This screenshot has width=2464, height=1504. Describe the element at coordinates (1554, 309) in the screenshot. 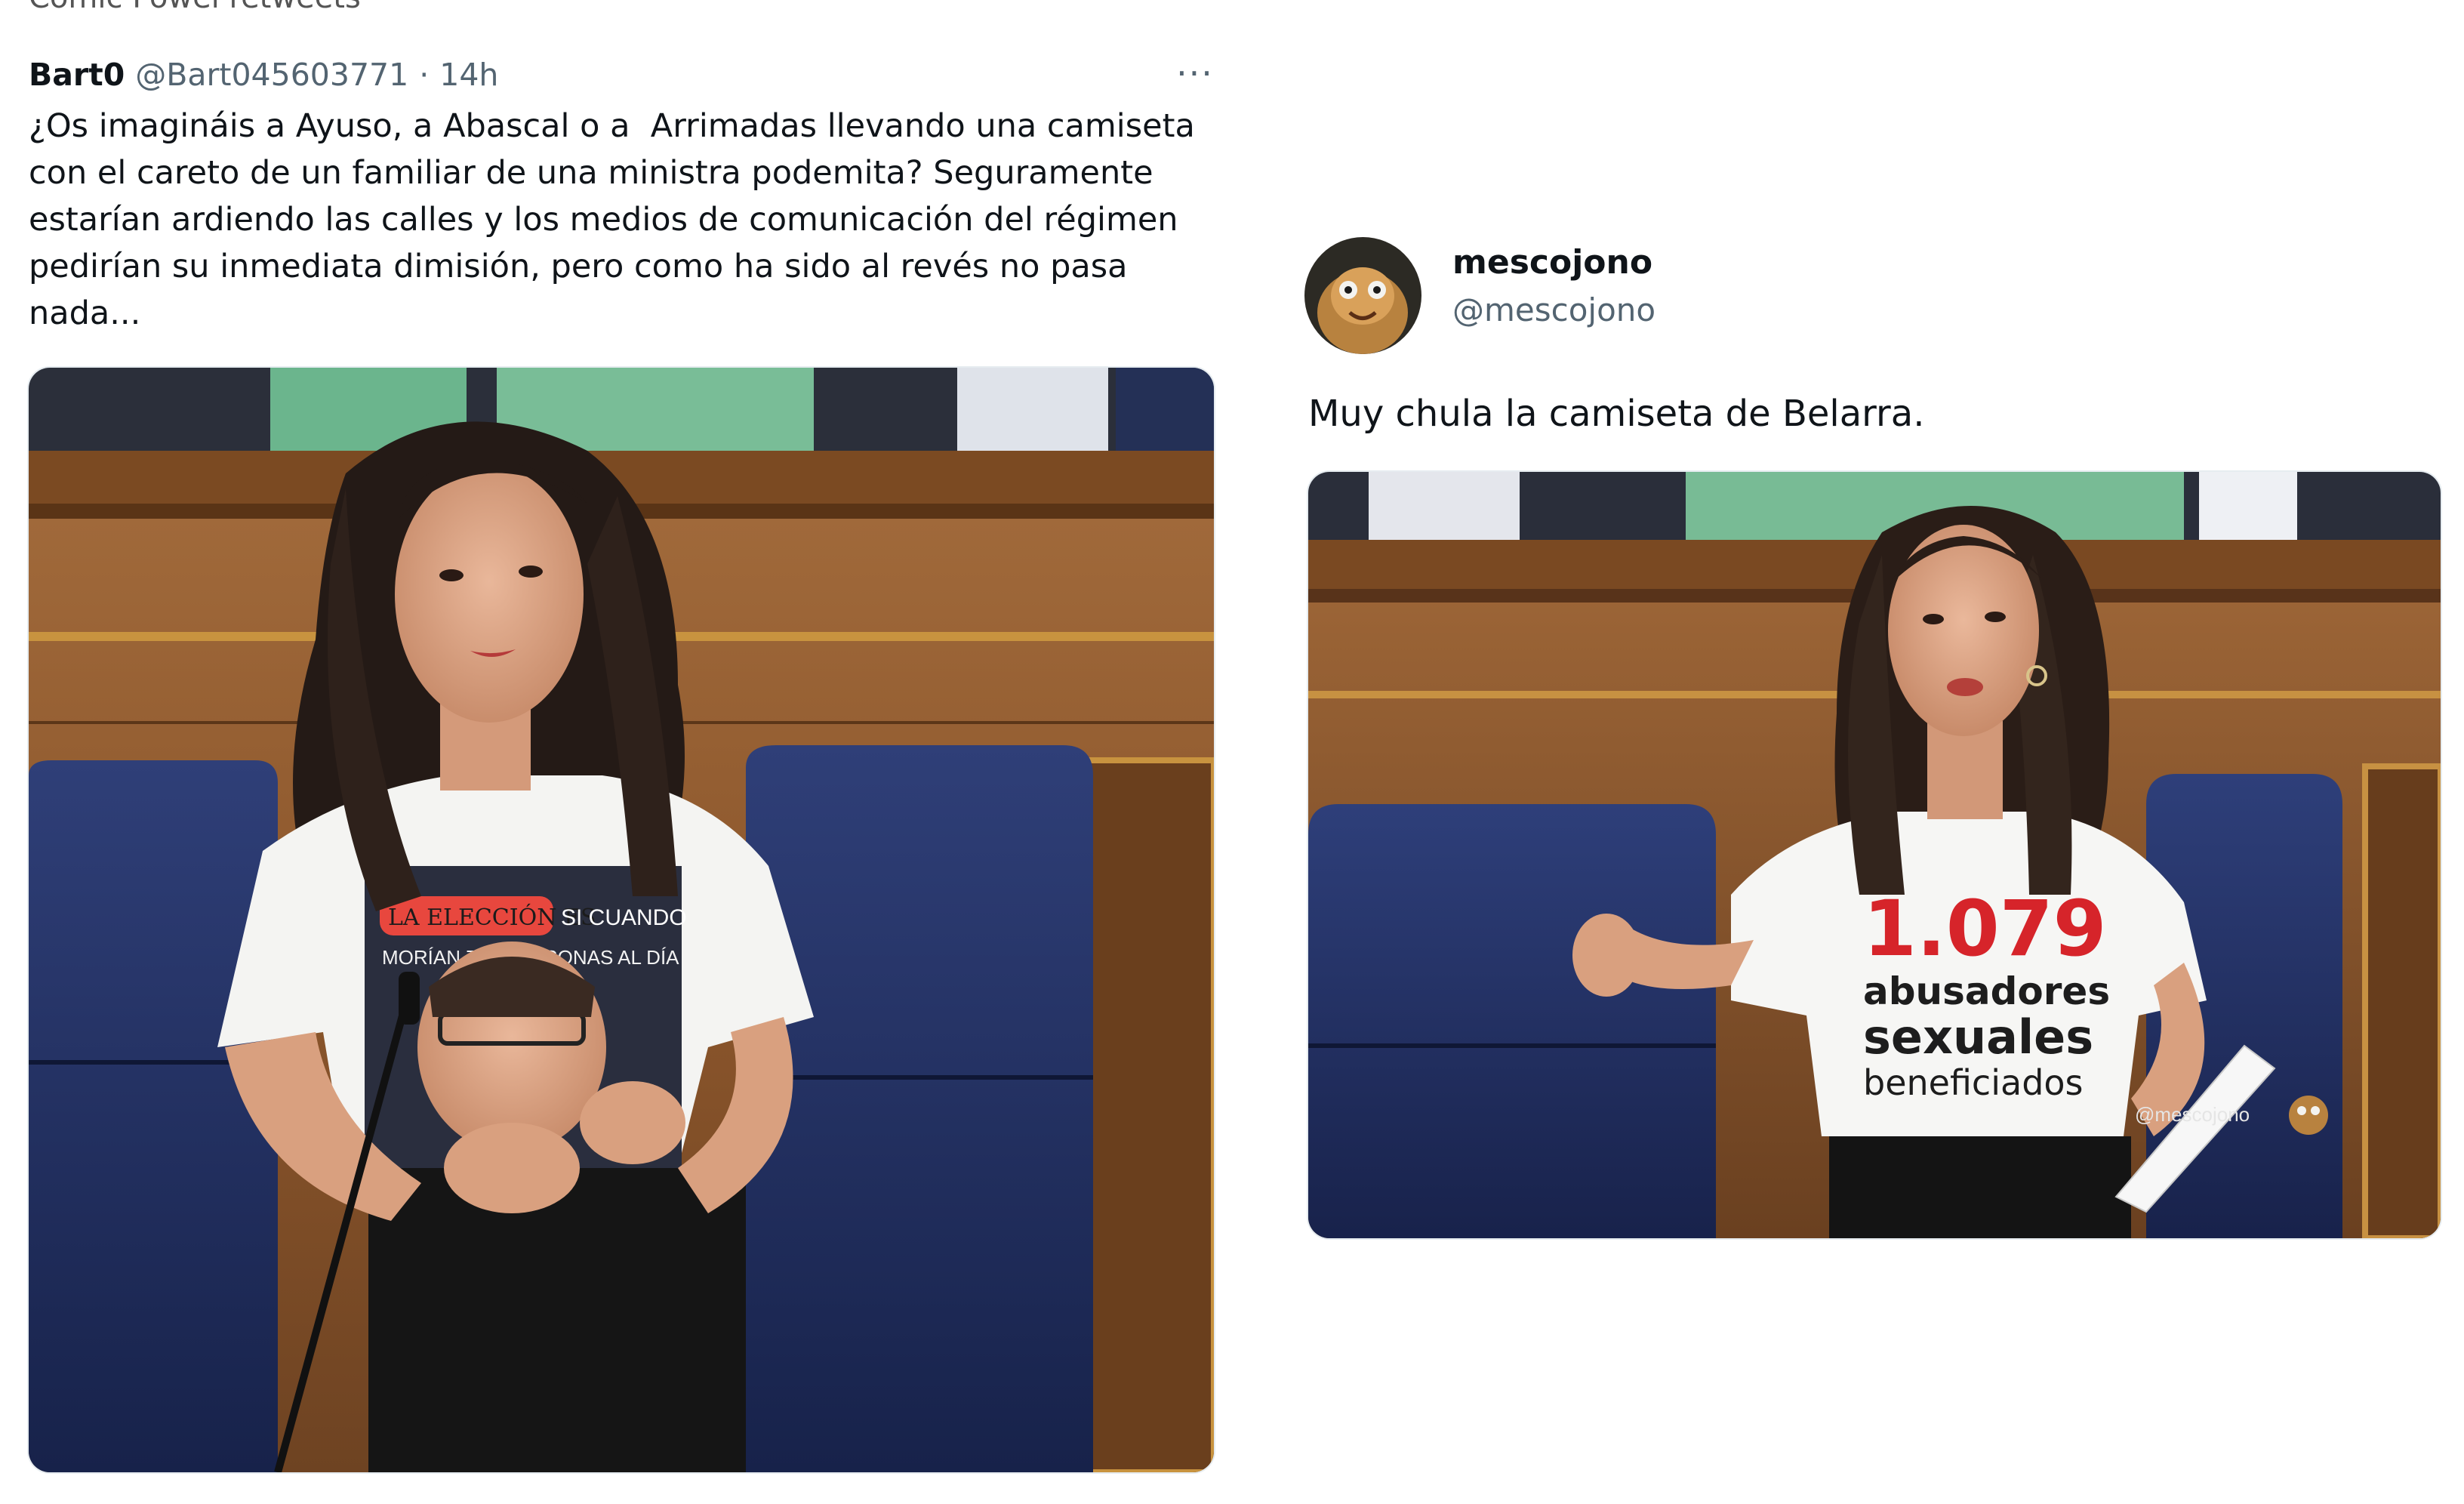

I see `author-handle: @mescojono` at that location.